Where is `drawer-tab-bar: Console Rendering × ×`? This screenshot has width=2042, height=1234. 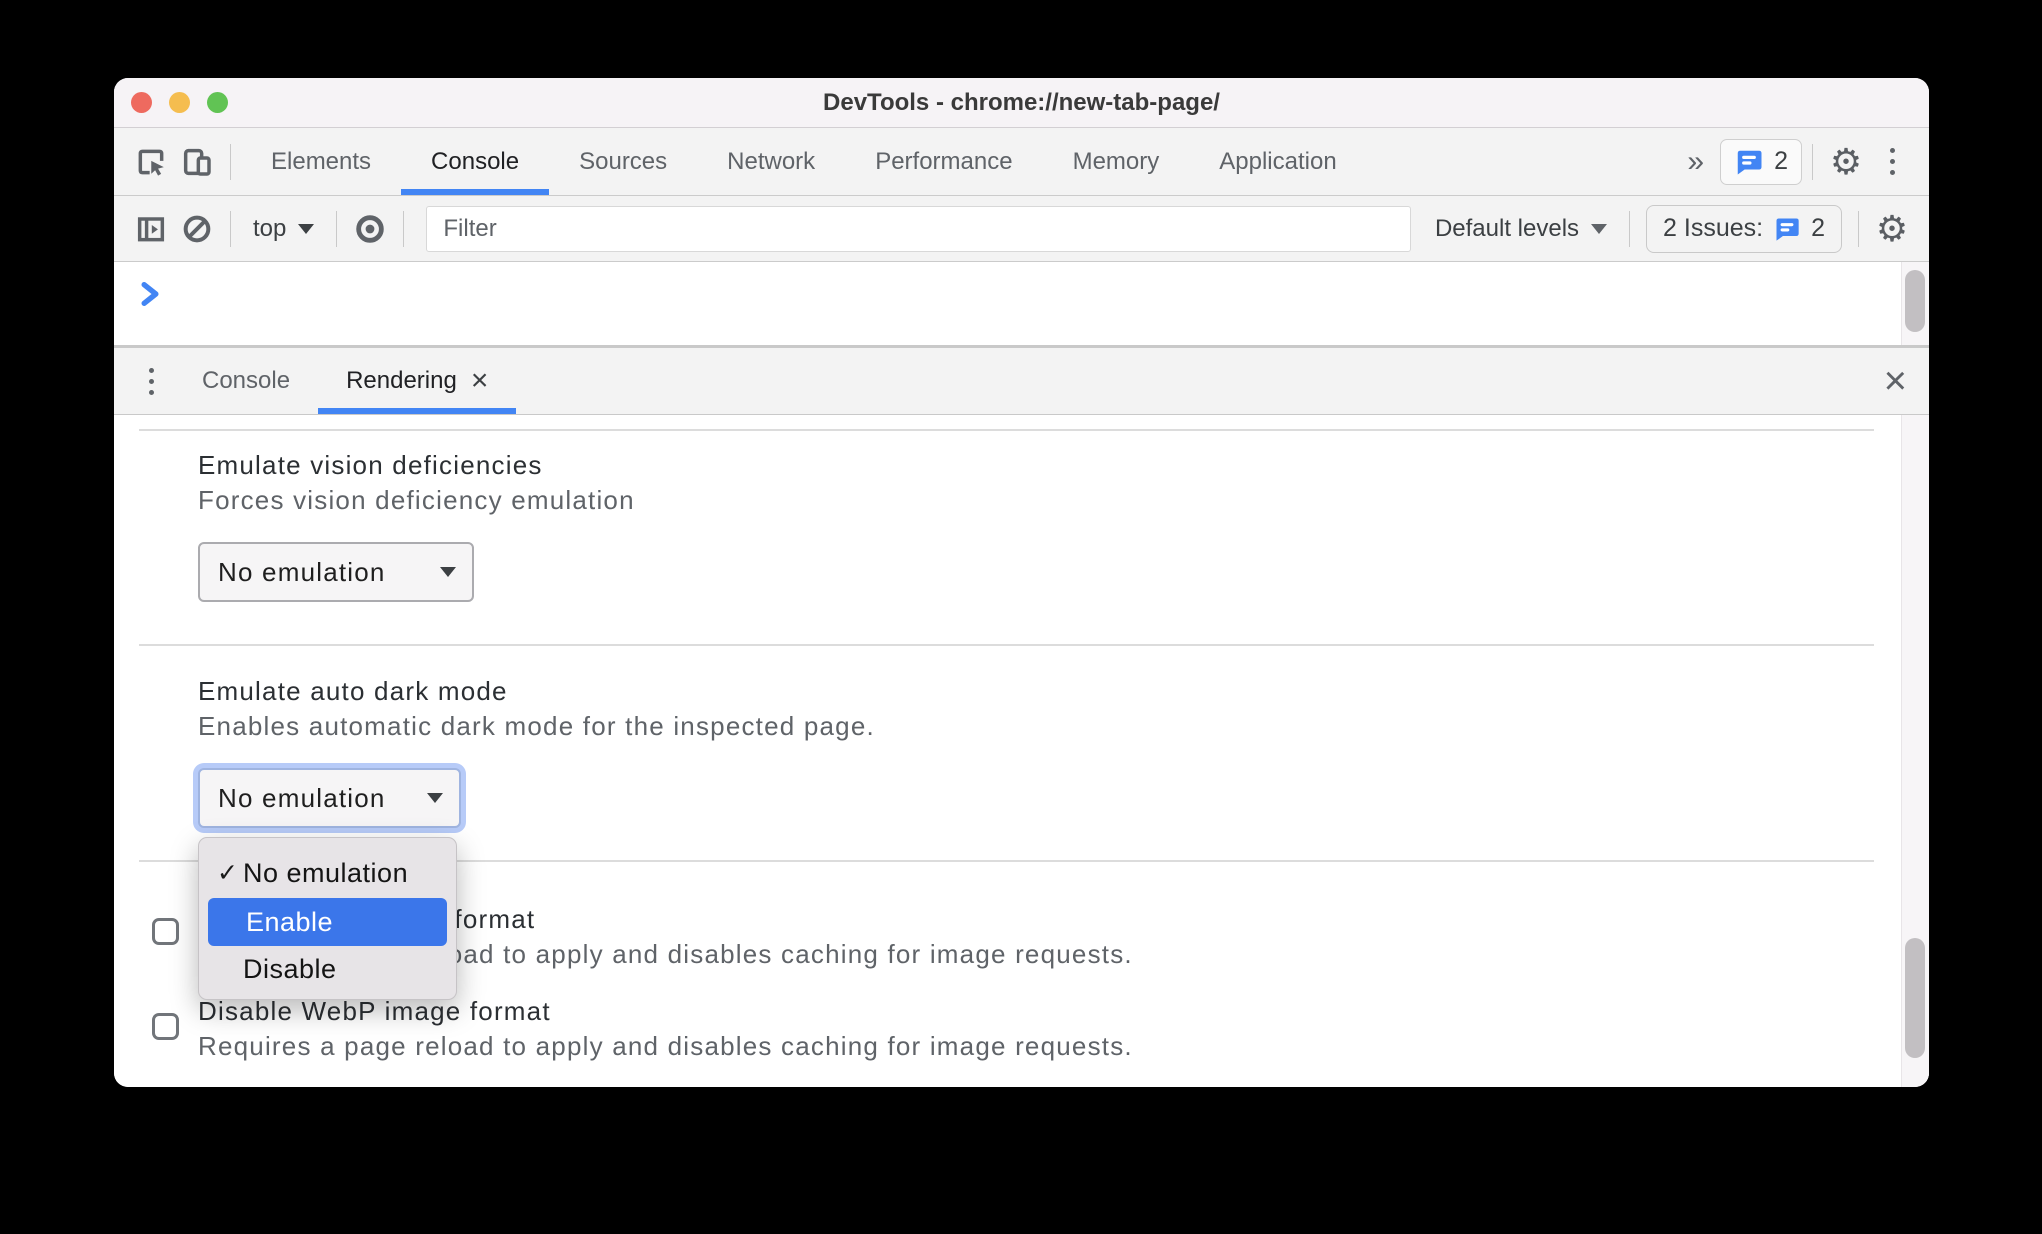
drawer-tab-bar: Console Rendering × × is located at coordinates (1021, 381).